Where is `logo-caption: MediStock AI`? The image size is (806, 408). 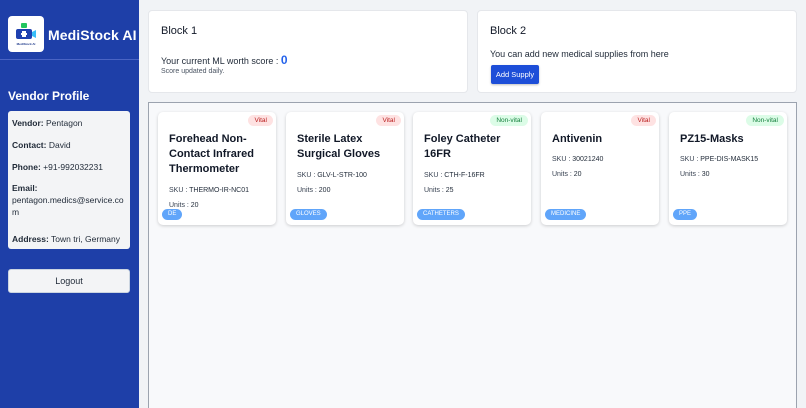
logo-caption: MediStock AI is located at coordinates (26, 44).